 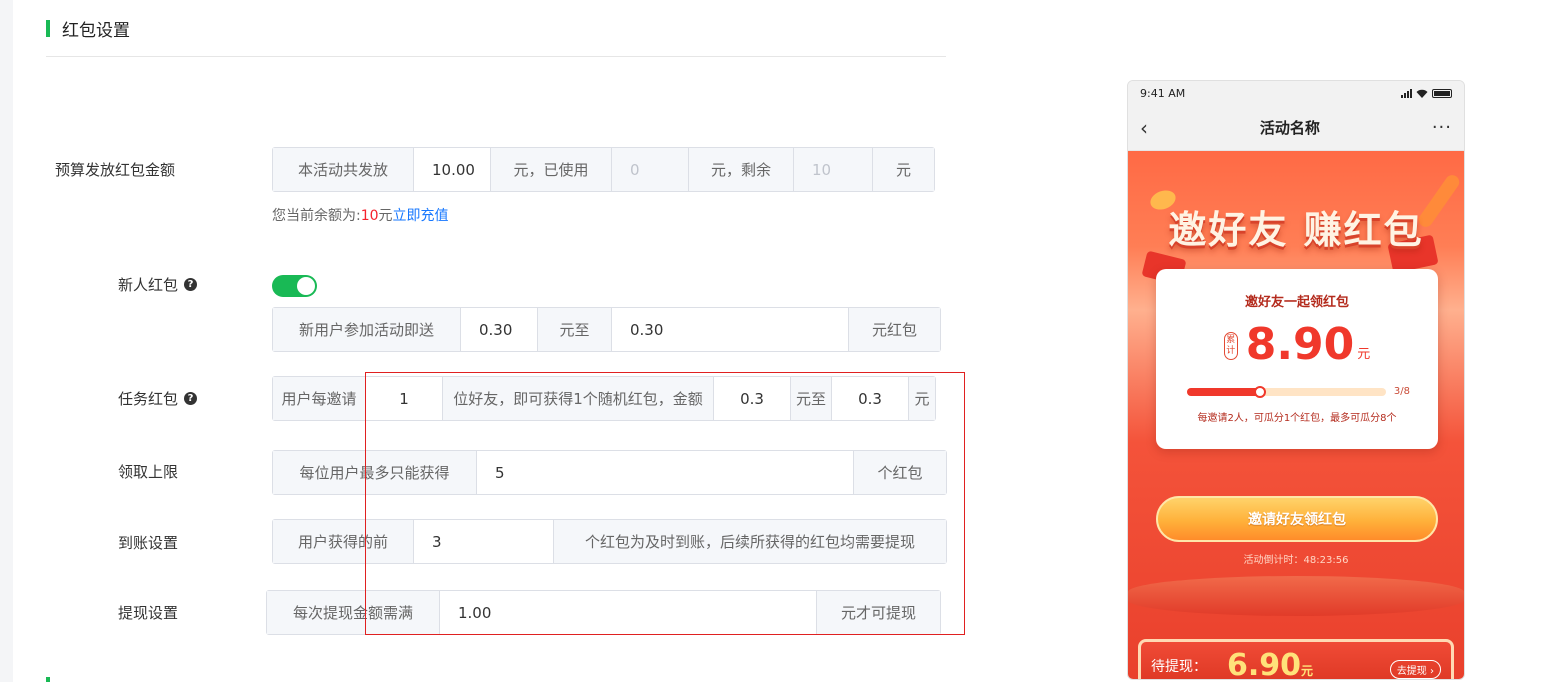 I want to click on arrival-input: 3, so click(x=483, y=541).